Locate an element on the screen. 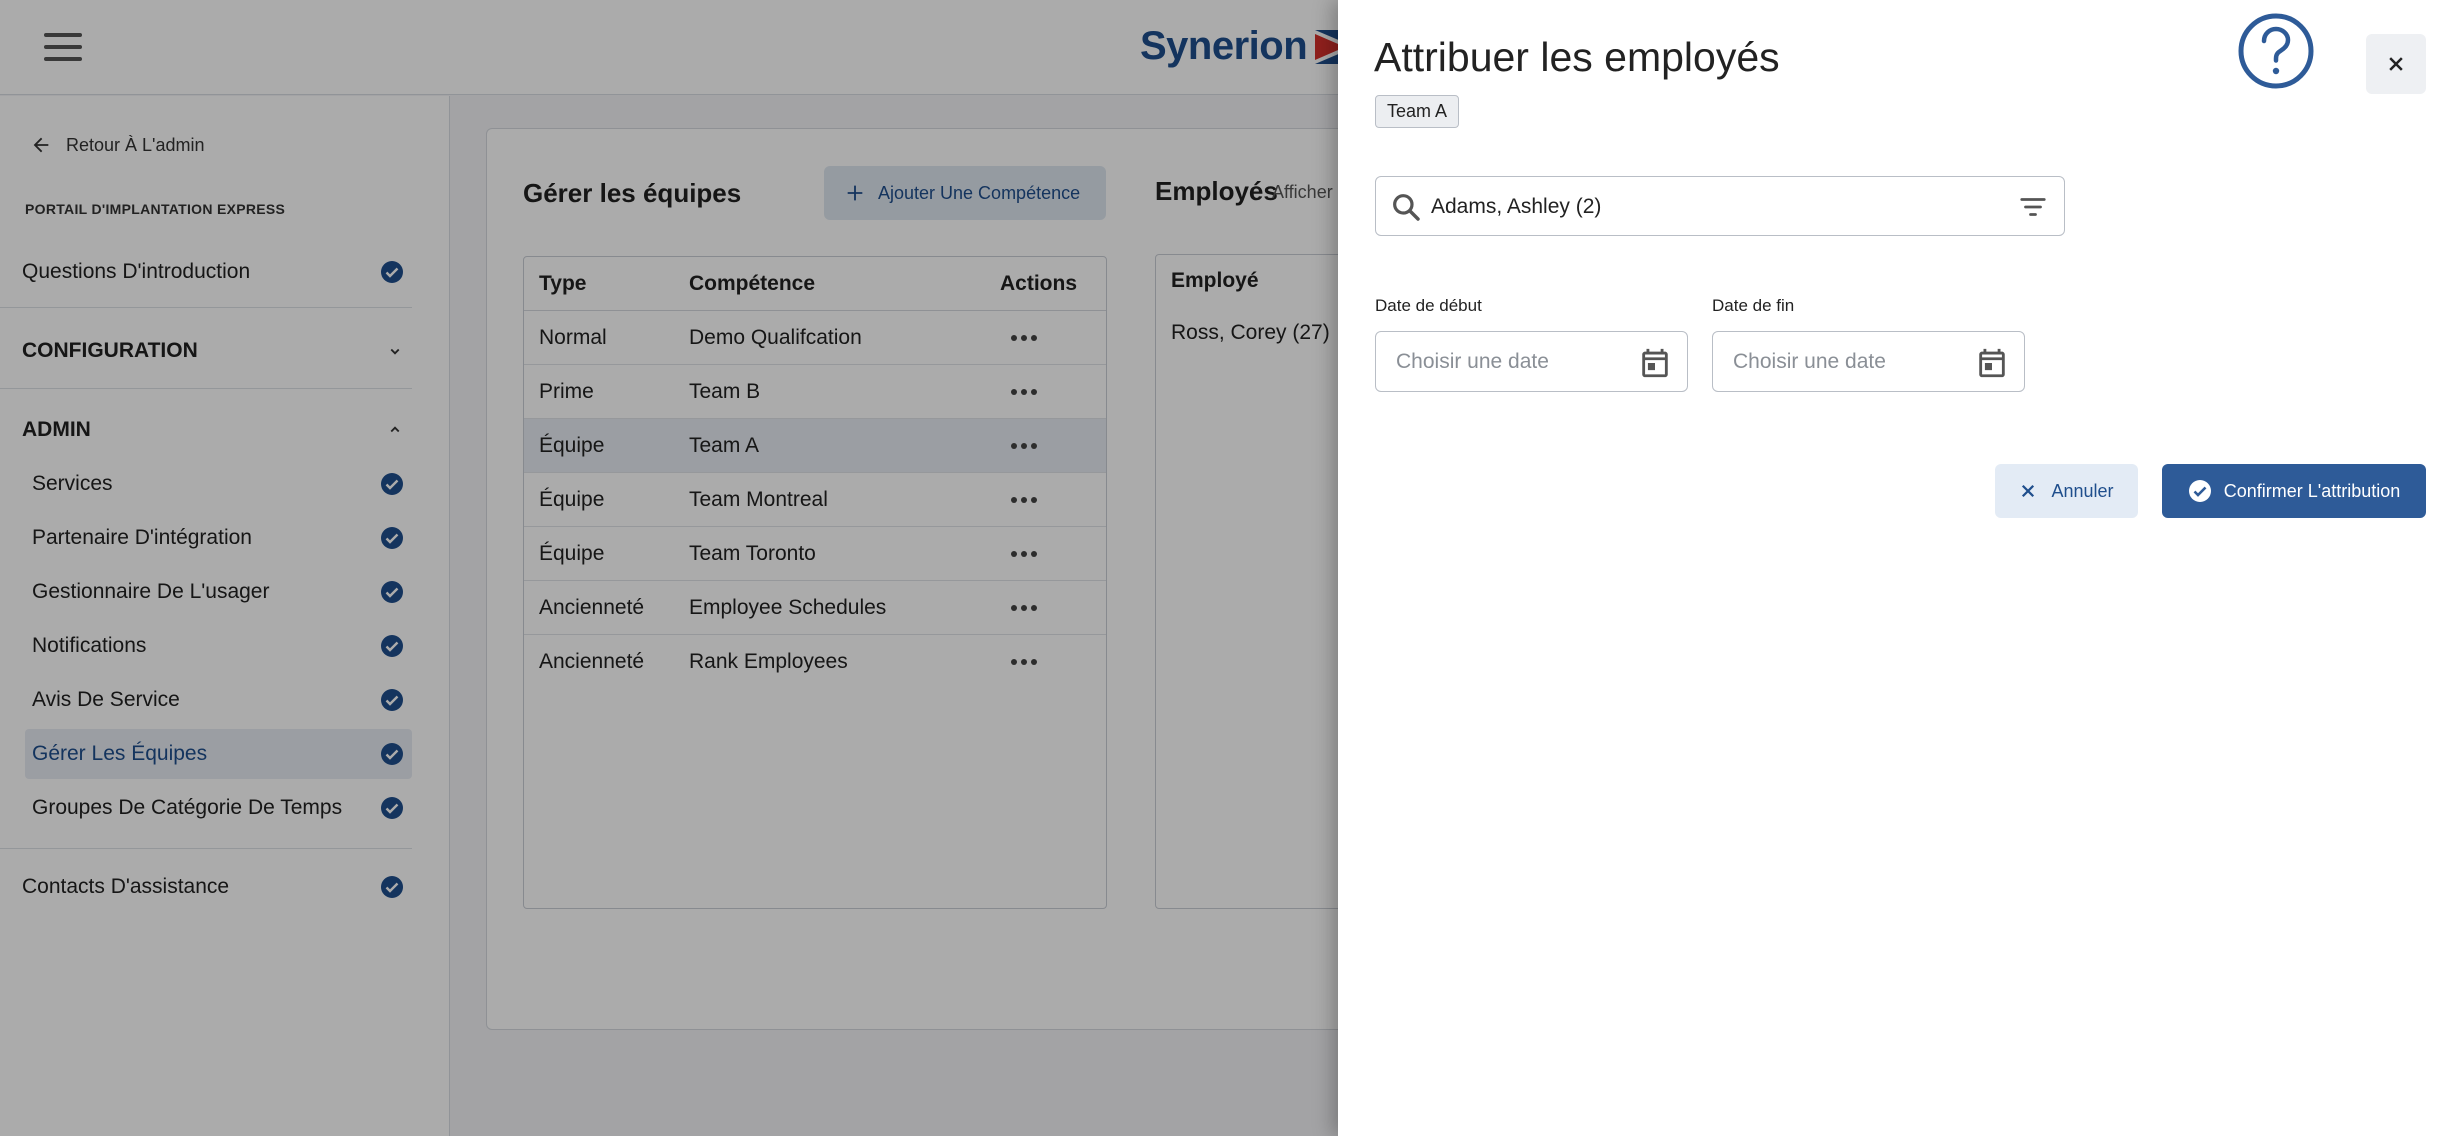 This screenshot has width=2462, height=1136. filter-icon is located at coordinates (2033, 207).